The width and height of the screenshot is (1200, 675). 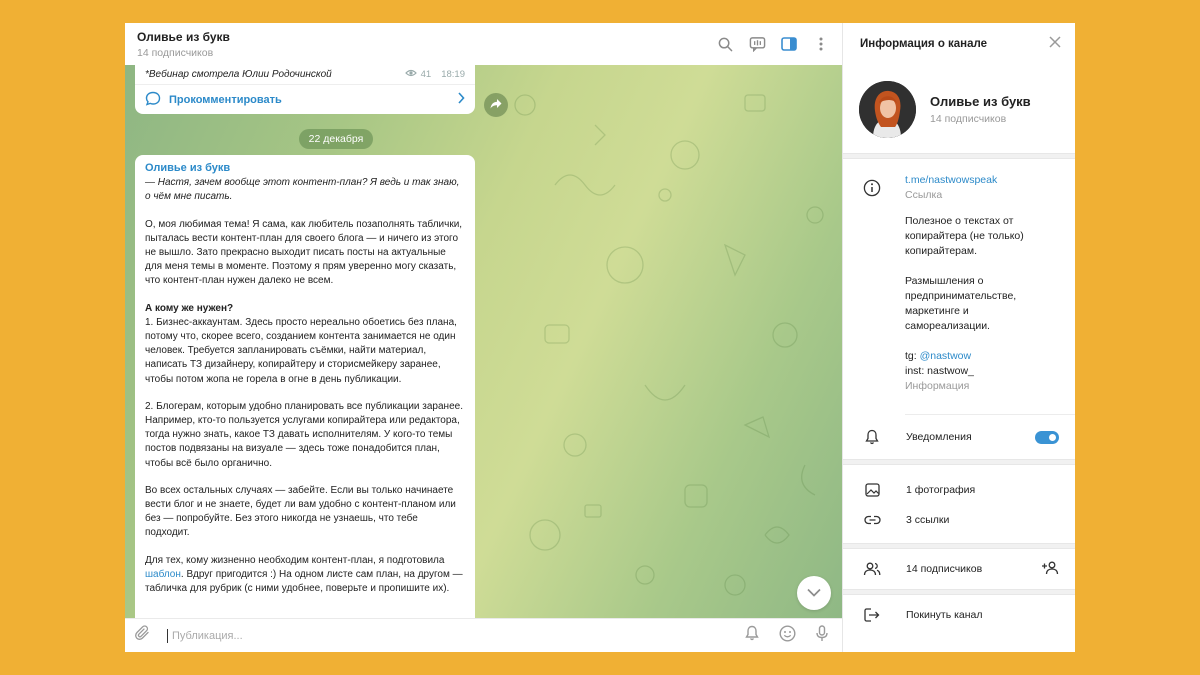 I want to click on tg-handle-link: @nastwow, so click(x=946, y=356).